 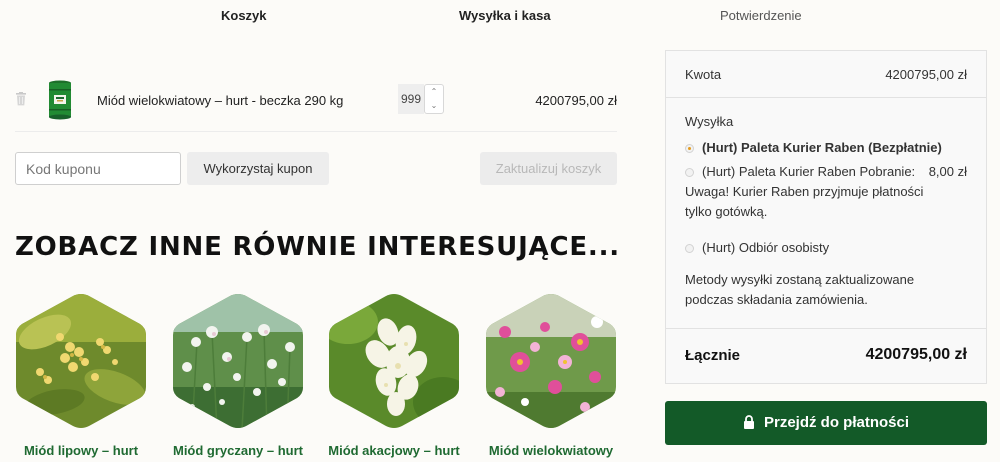 I want to click on proceed-to-payment-label: Przejdź do płatności, so click(x=836, y=422).